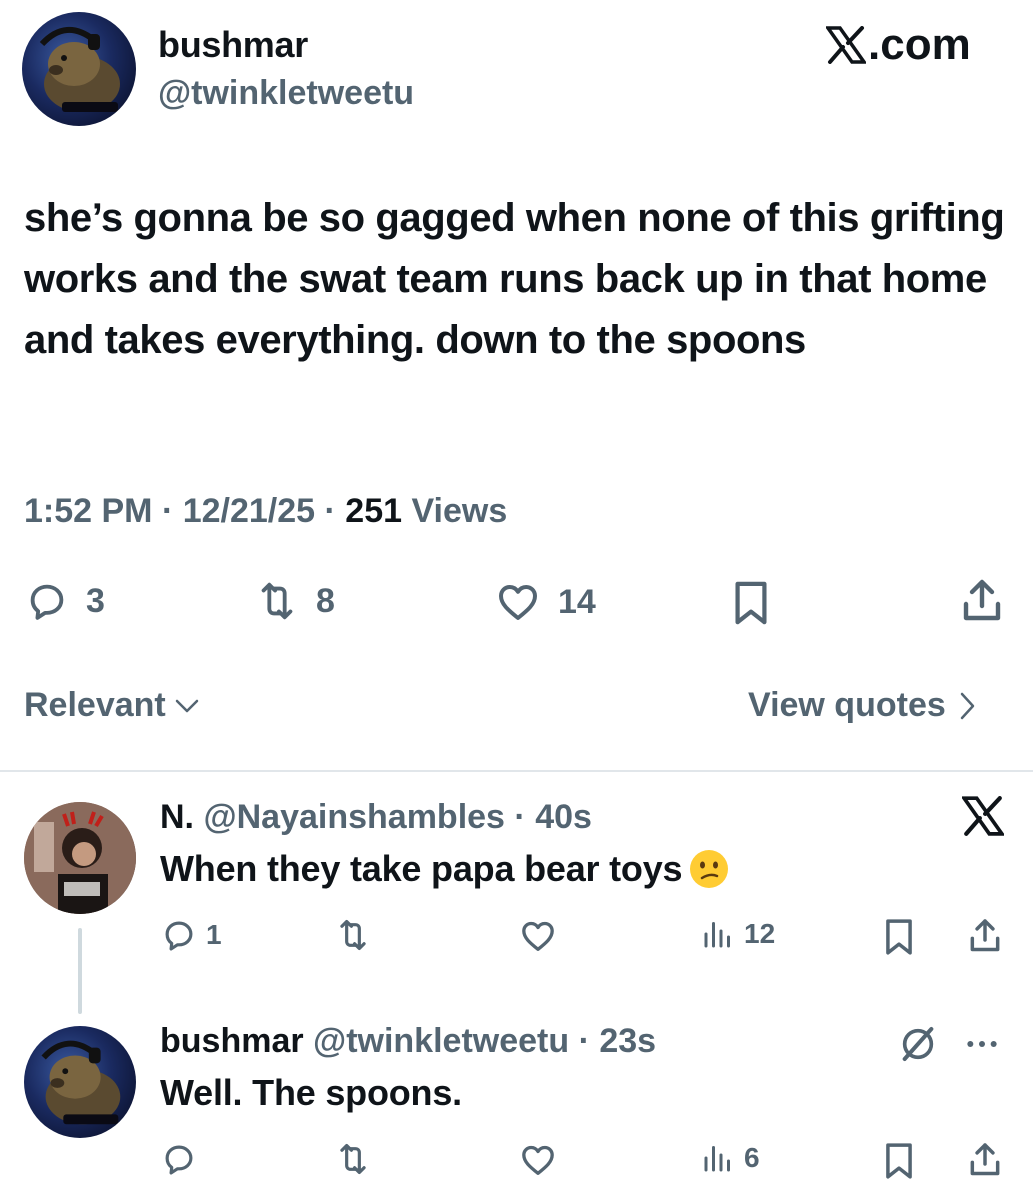 The image size is (1033, 1200). Describe the element at coordinates (186, 705) in the screenshot. I see `chevron-down-icon` at that location.